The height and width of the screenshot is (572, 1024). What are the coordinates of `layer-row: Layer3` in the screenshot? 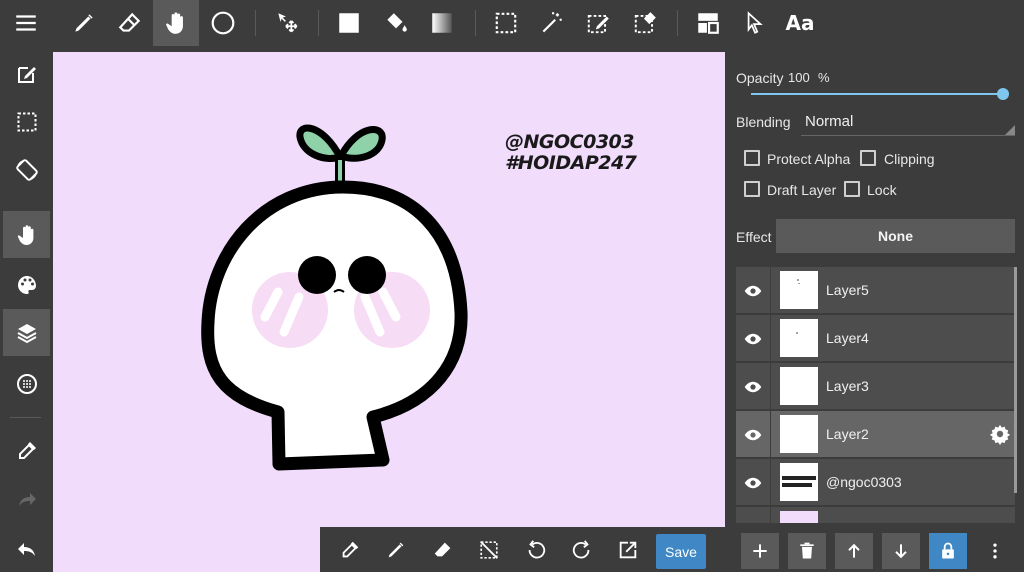 It's located at (875, 386).